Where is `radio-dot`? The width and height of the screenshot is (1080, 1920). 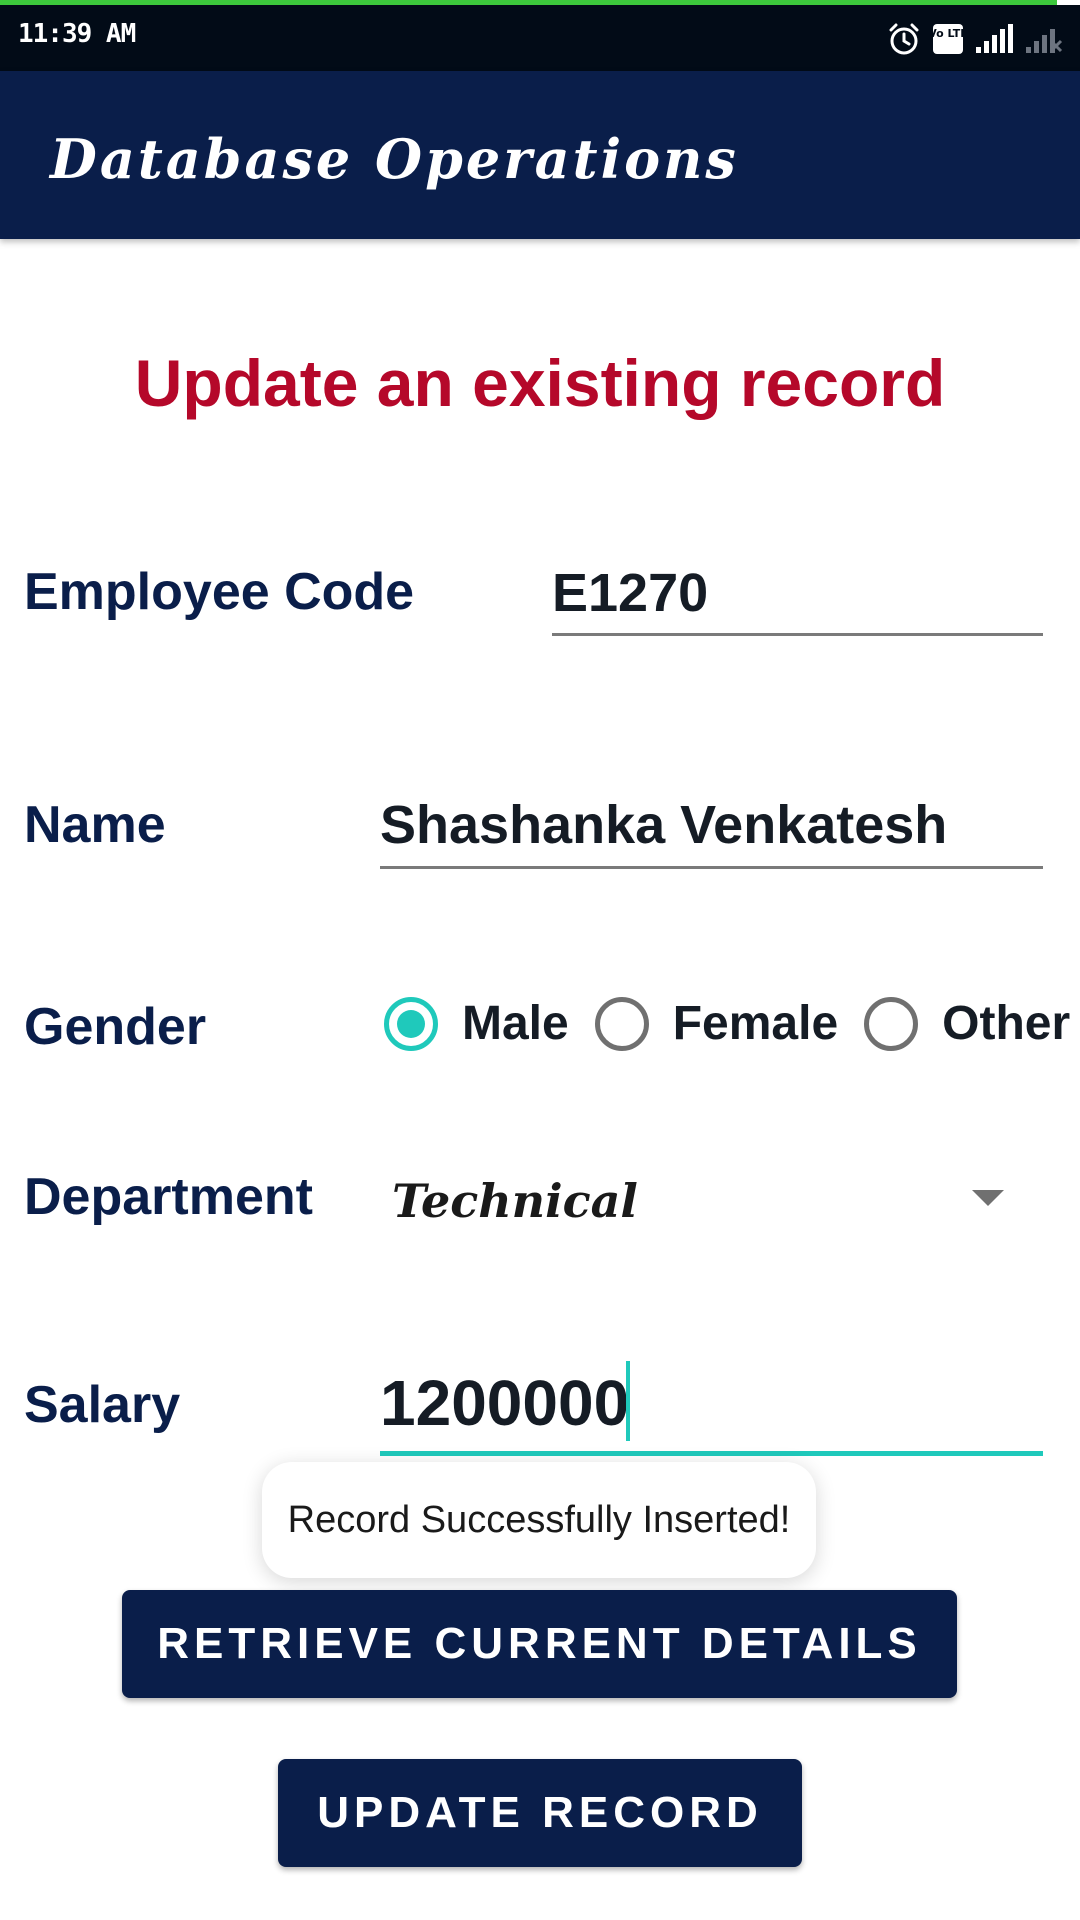
radio-dot is located at coordinates (411, 1023).